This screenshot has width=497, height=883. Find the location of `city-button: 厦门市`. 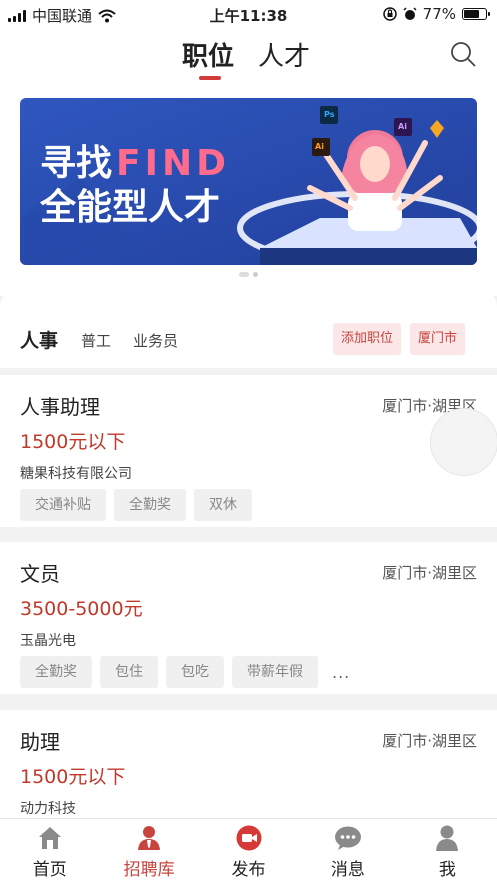

city-button: 厦门市 is located at coordinates (438, 339).